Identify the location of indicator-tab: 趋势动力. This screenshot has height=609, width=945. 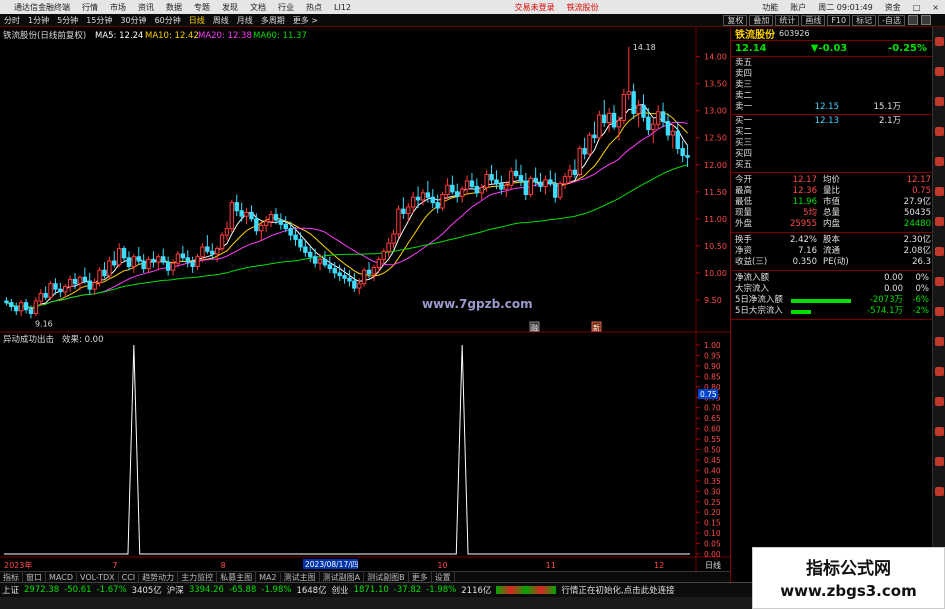
(159, 577).